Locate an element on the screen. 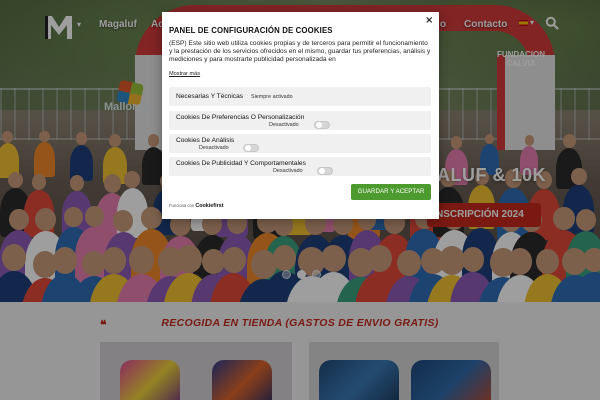  cookie-category-status: Siempre activado is located at coordinates (272, 97).